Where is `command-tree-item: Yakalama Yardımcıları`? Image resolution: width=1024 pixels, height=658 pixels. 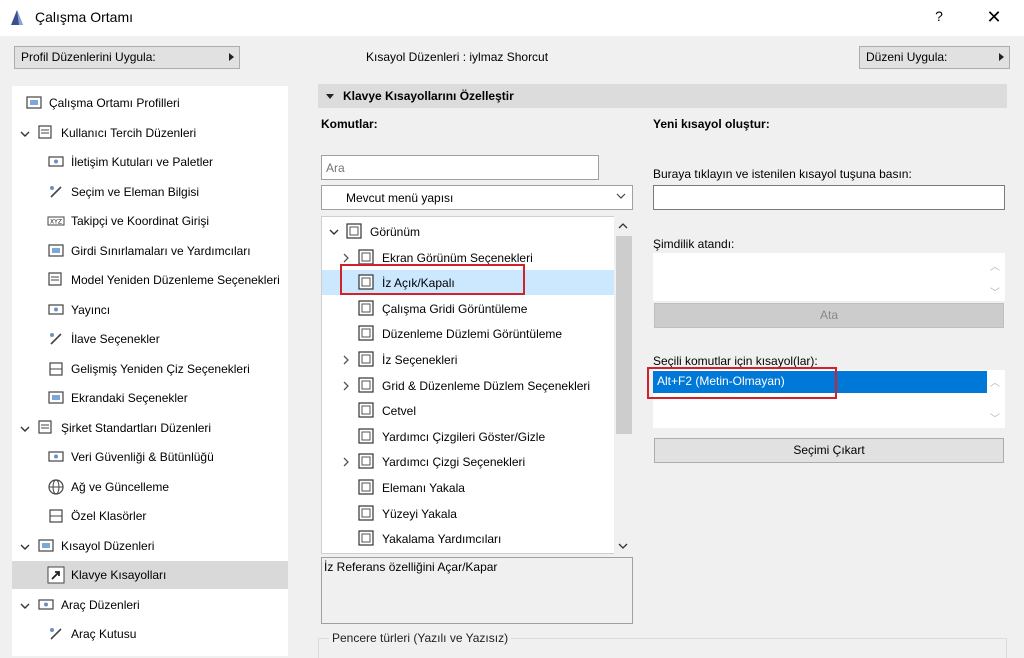 command-tree-item: Yakalama Yardımcıları is located at coordinates (468, 538).